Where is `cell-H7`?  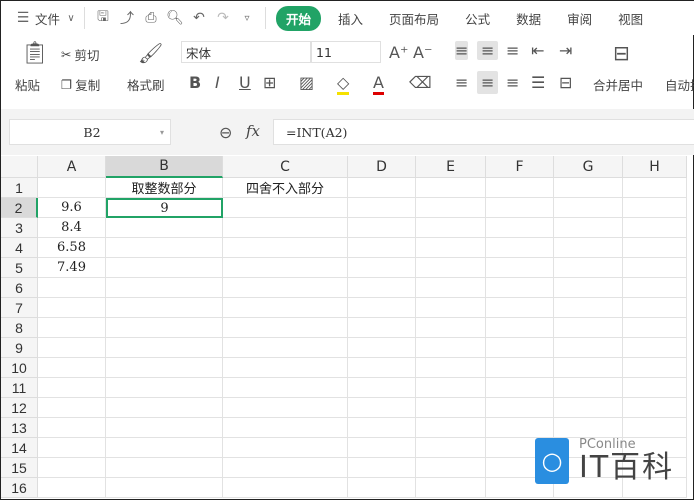
cell-H7 is located at coordinates (655, 308).